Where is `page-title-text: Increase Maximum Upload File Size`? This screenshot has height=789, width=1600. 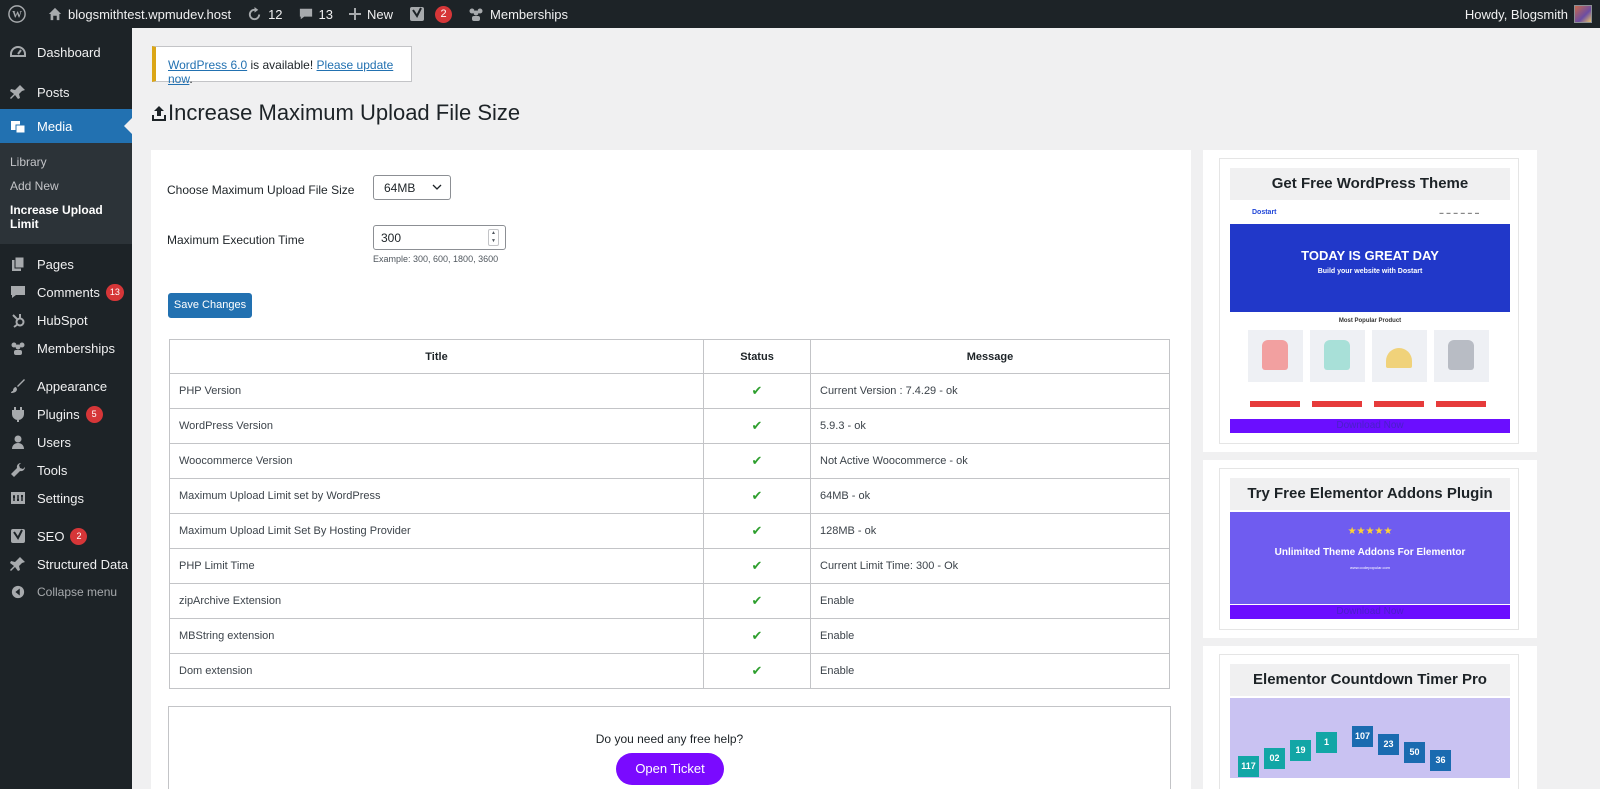
page-title-text: Increase Maximum Upload File Size is located at coordinates (344, 112).